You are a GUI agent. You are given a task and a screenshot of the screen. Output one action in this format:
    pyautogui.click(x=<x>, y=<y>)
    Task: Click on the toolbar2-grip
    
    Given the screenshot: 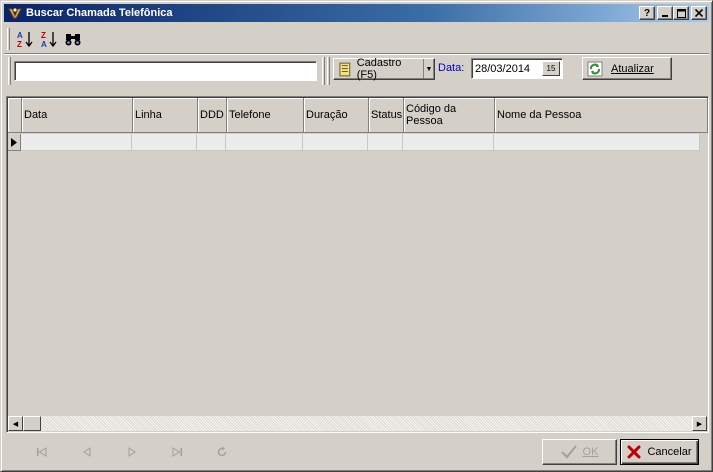 What is the action you would take?
    pyautogui.click(x=328, y=71)
    